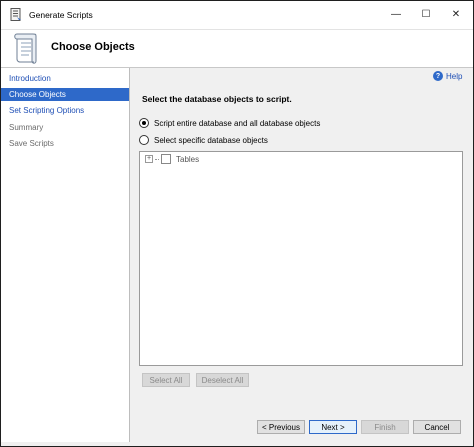 This screenshot has width=474, height=447. Describe the element at coordinates (65, 94) in the screenshot. I see `sidebar-item-choose-objects: Choose Objects` at that location.